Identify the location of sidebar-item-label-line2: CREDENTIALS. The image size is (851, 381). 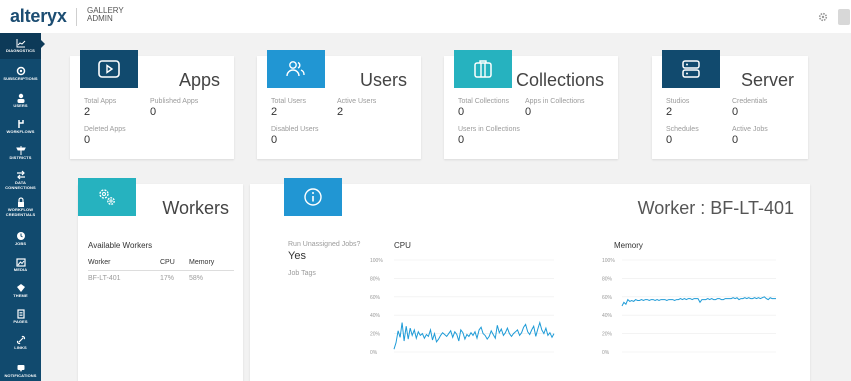
(20, 214).